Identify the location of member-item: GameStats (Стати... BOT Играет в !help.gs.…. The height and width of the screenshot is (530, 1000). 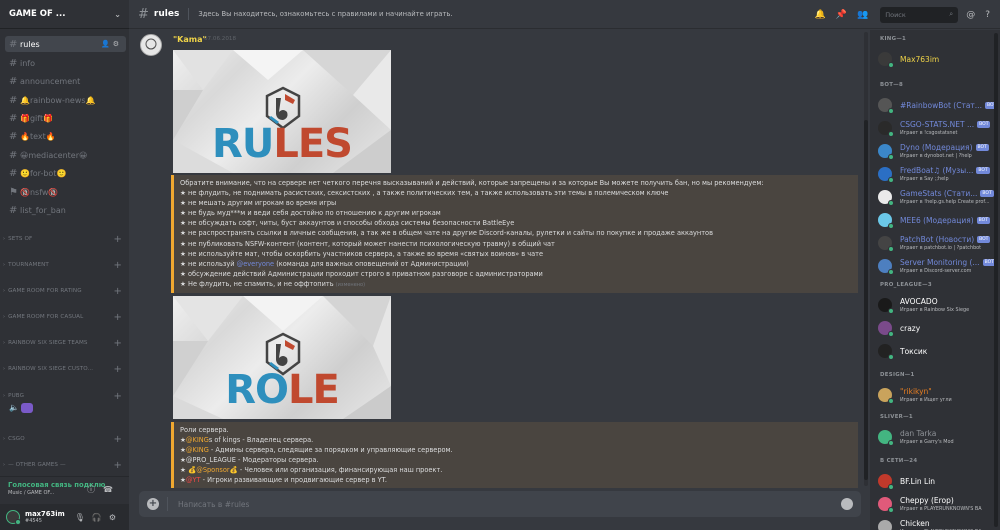
(938, 197).